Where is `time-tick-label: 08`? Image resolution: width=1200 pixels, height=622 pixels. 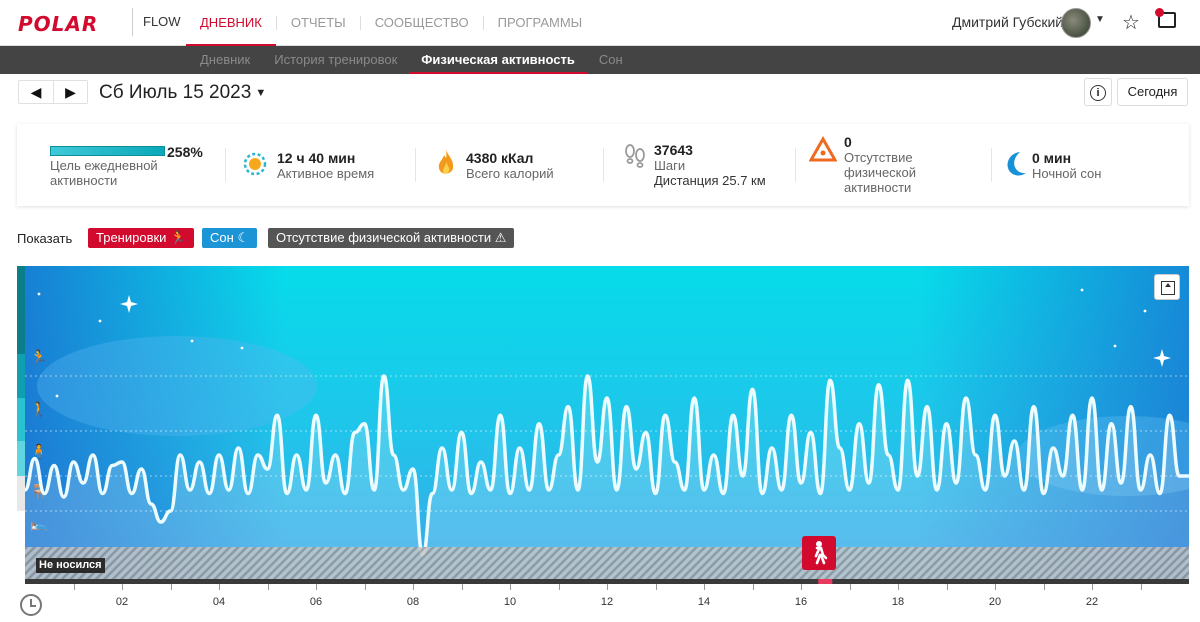
time-tick-label: 08 is located at coordinates (413, 602).